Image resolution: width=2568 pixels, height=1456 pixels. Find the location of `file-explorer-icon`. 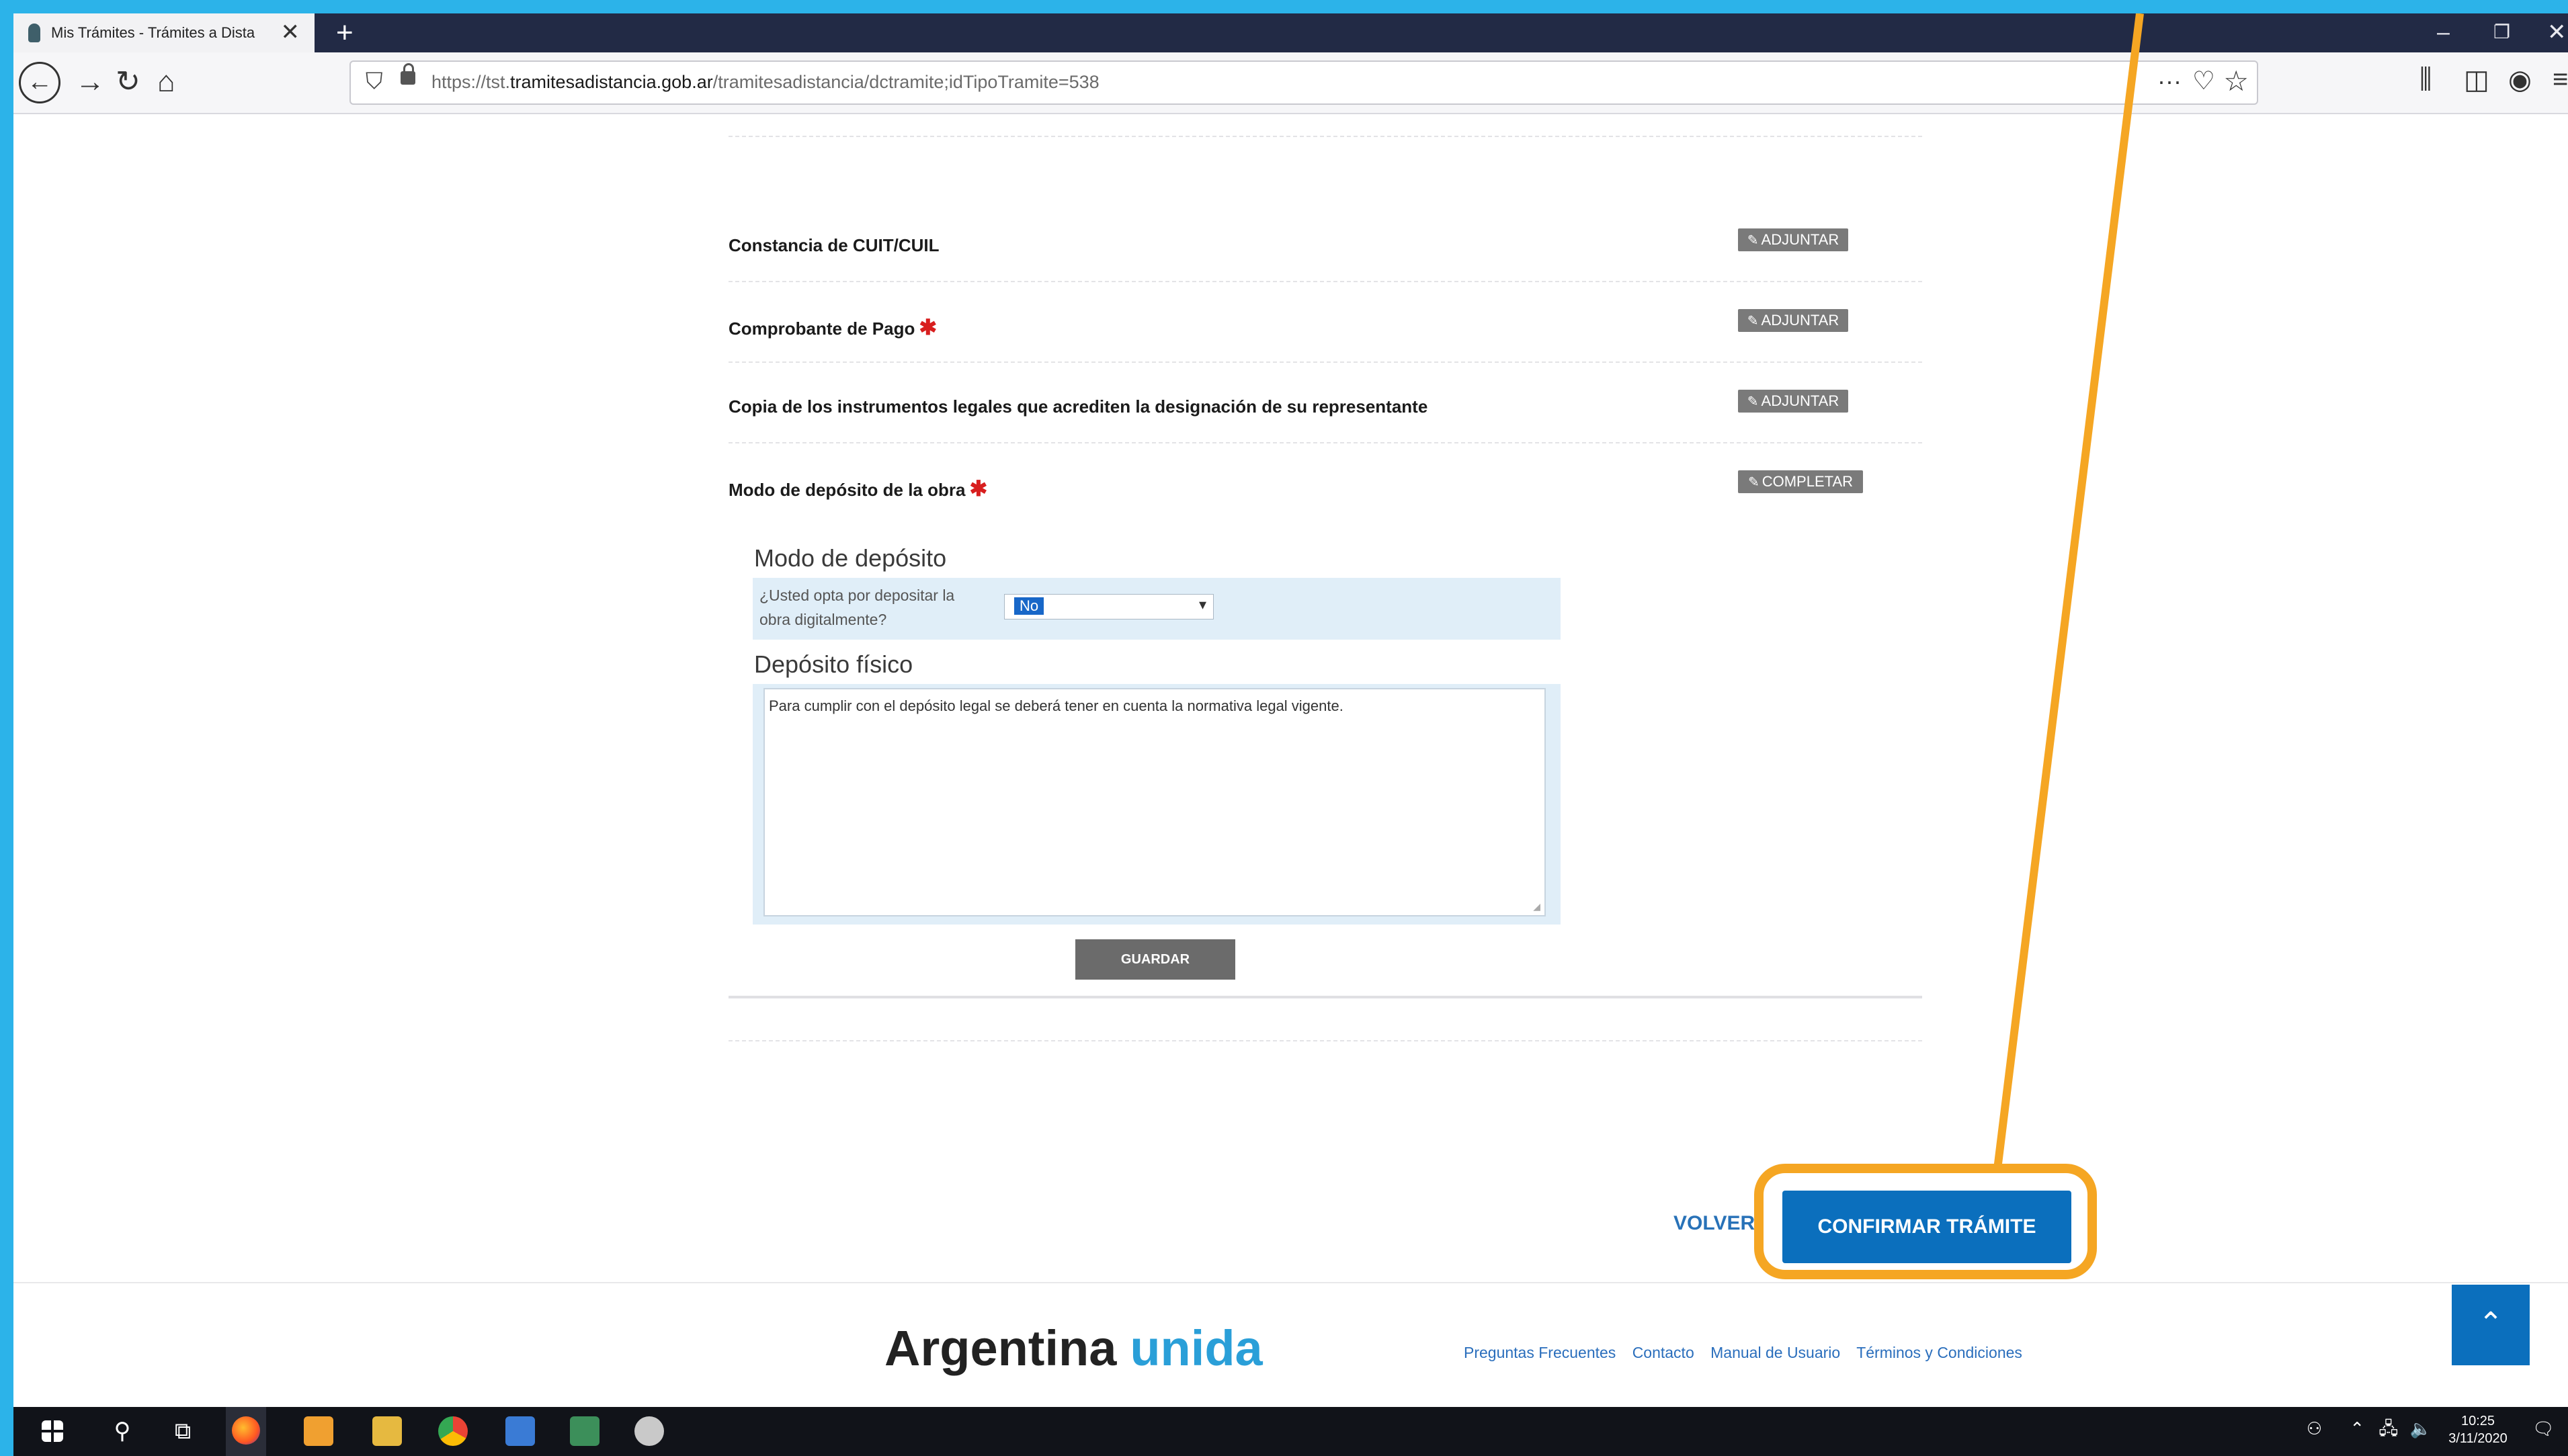

file-explorer-icon is located at coordinates (387, 1431).